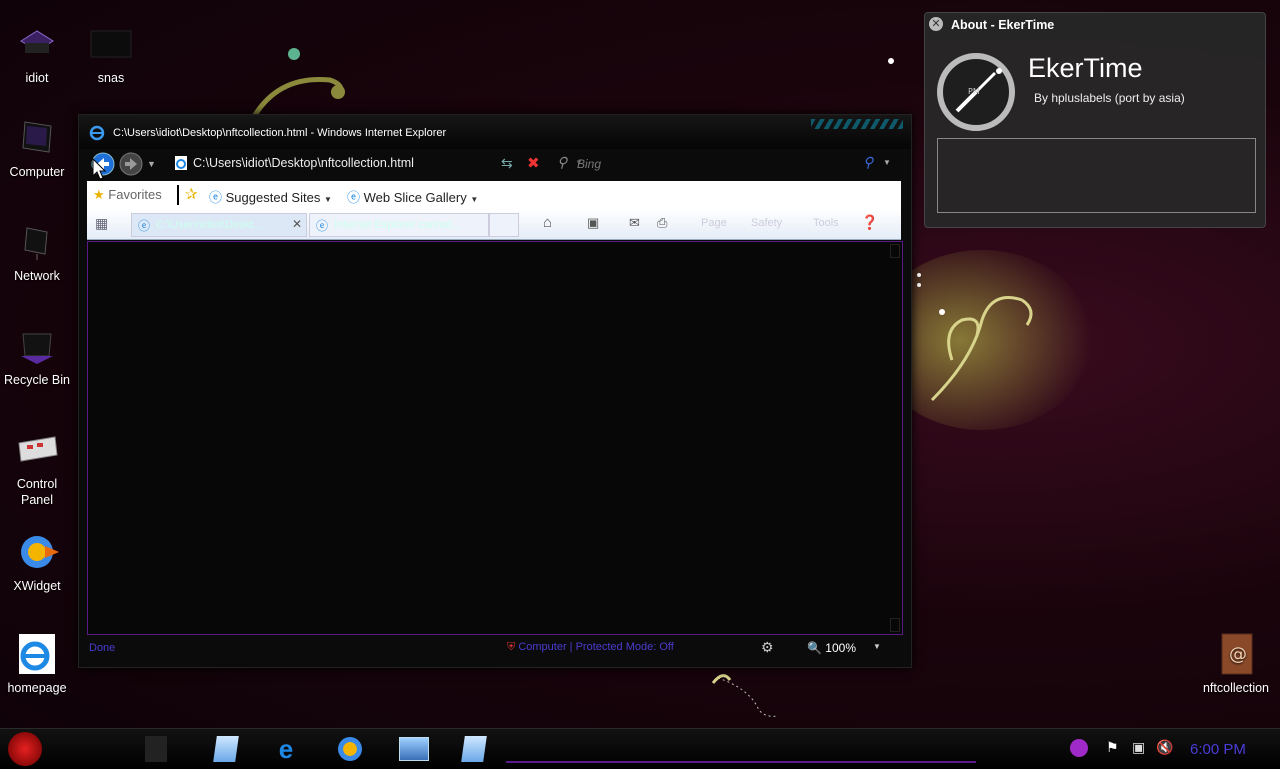 The width and height of the screenshot is (1280, 769). Describe the element at coordinates (507, 163) in the screenshot. I see `refresh-icon: ⇆` at that location.